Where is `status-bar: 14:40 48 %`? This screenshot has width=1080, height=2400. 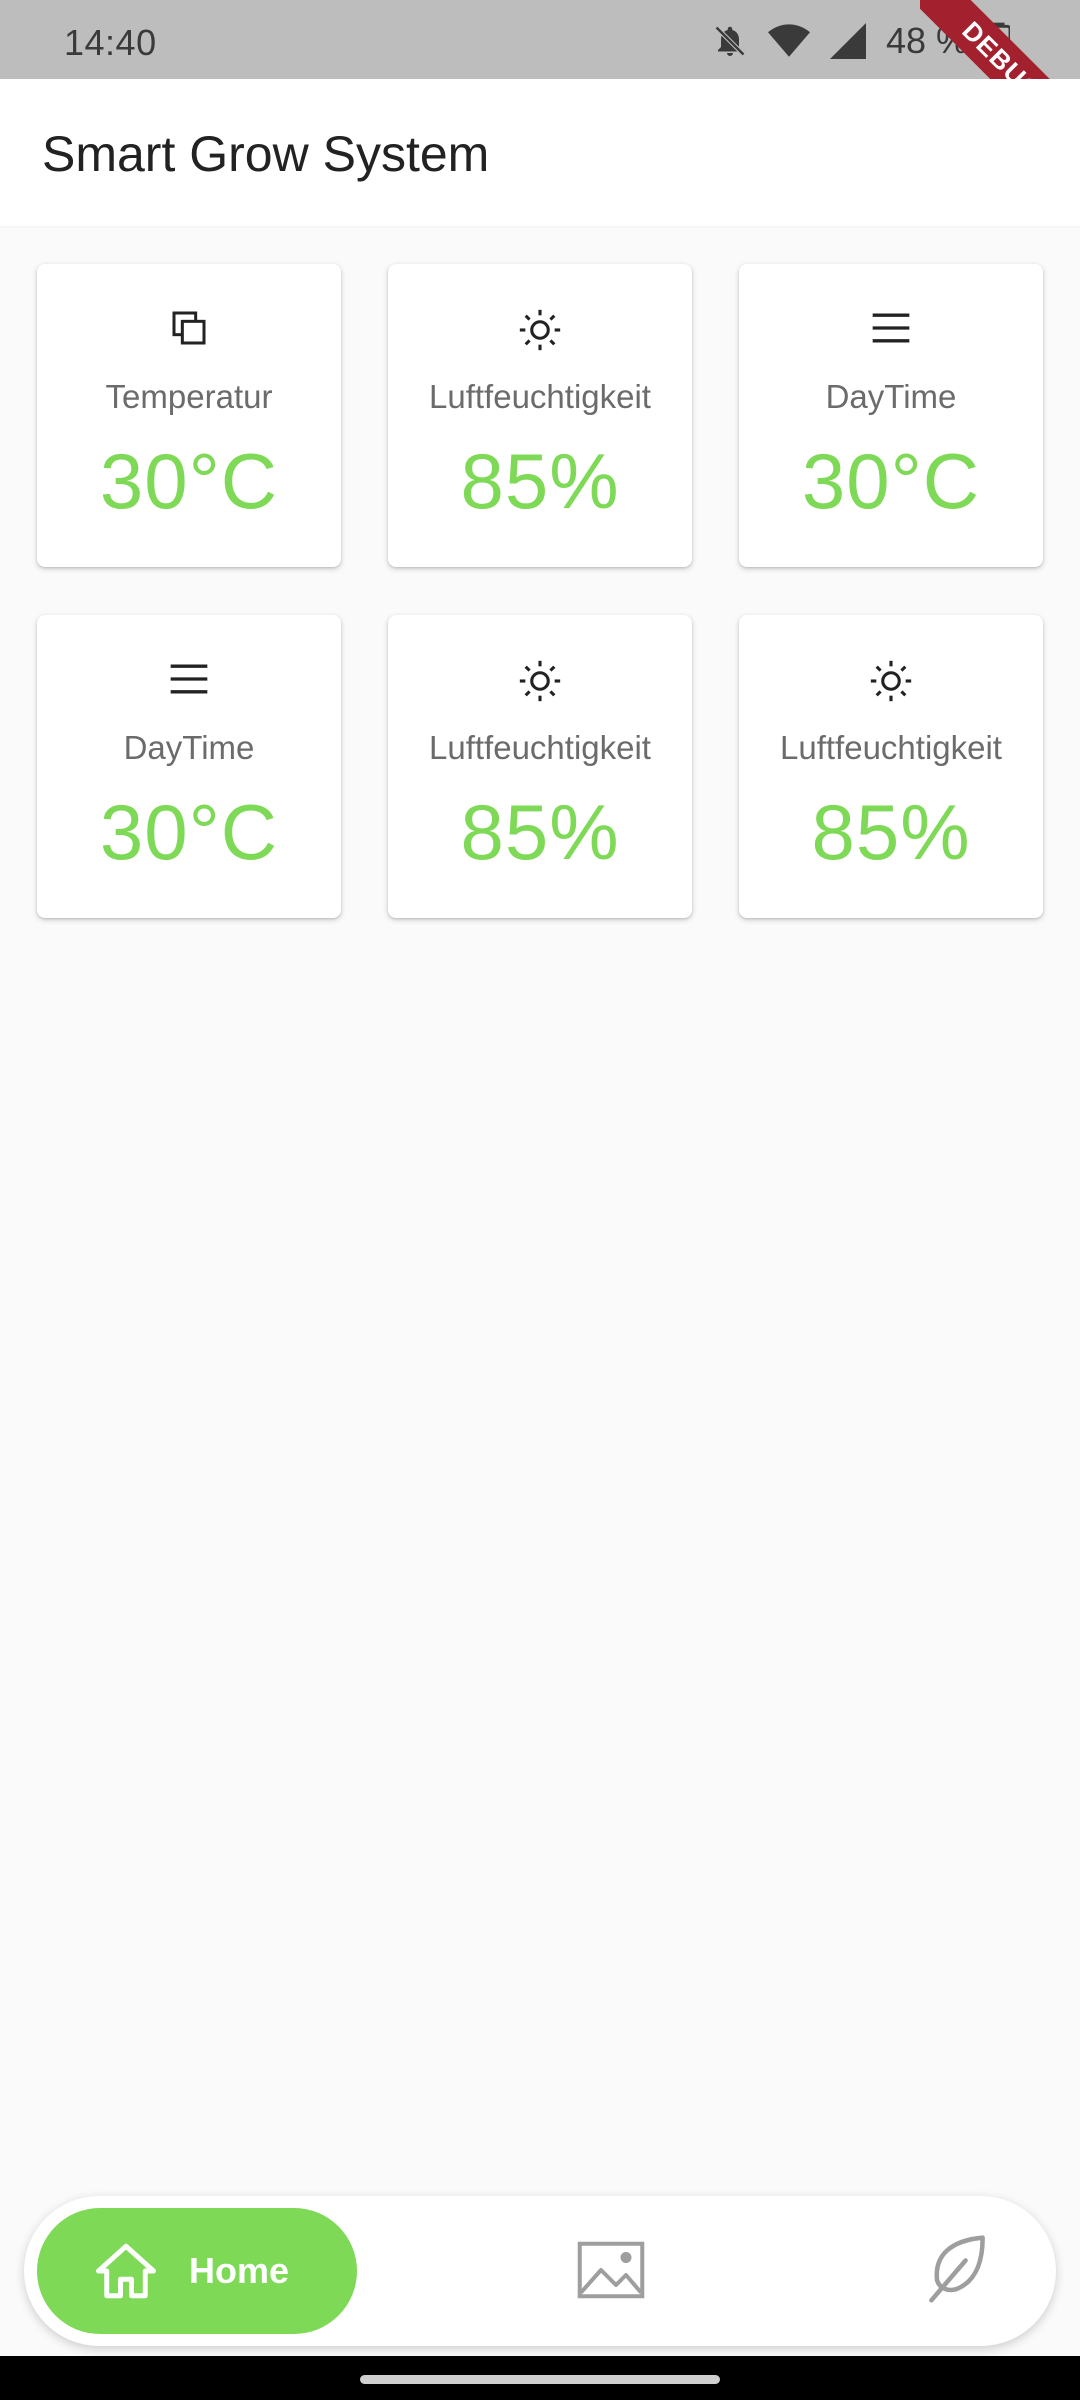 status-bar: 14:40 48 % is located at coordinates (540, 39).